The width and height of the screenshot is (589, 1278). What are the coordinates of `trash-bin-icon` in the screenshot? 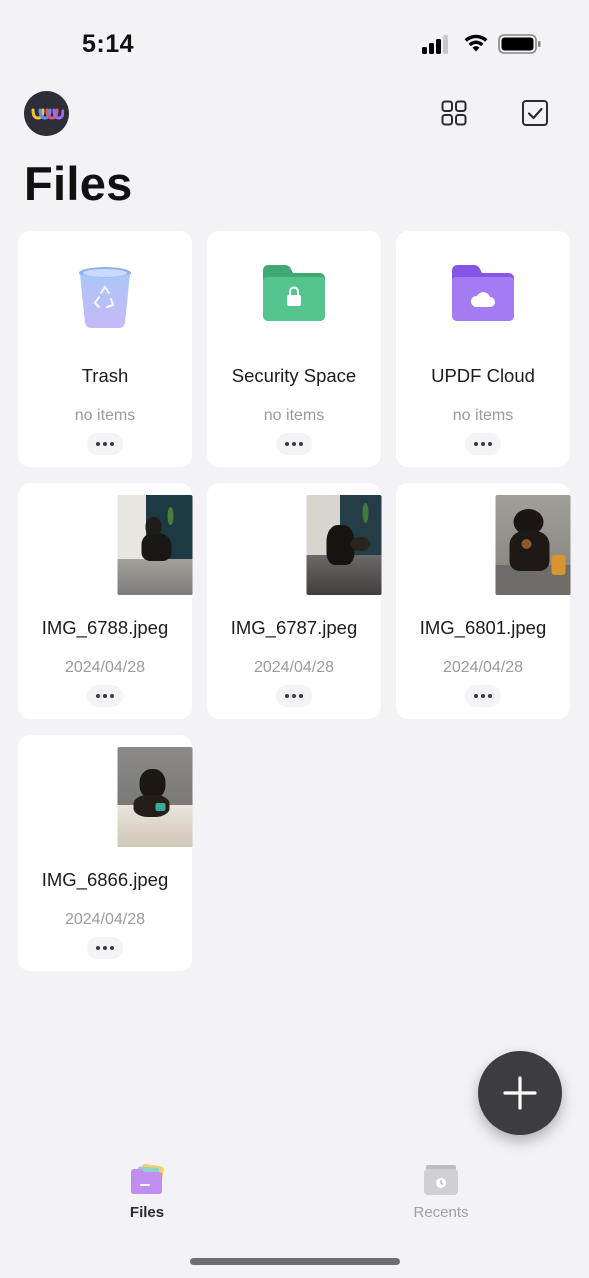 It's located at (105, 297).